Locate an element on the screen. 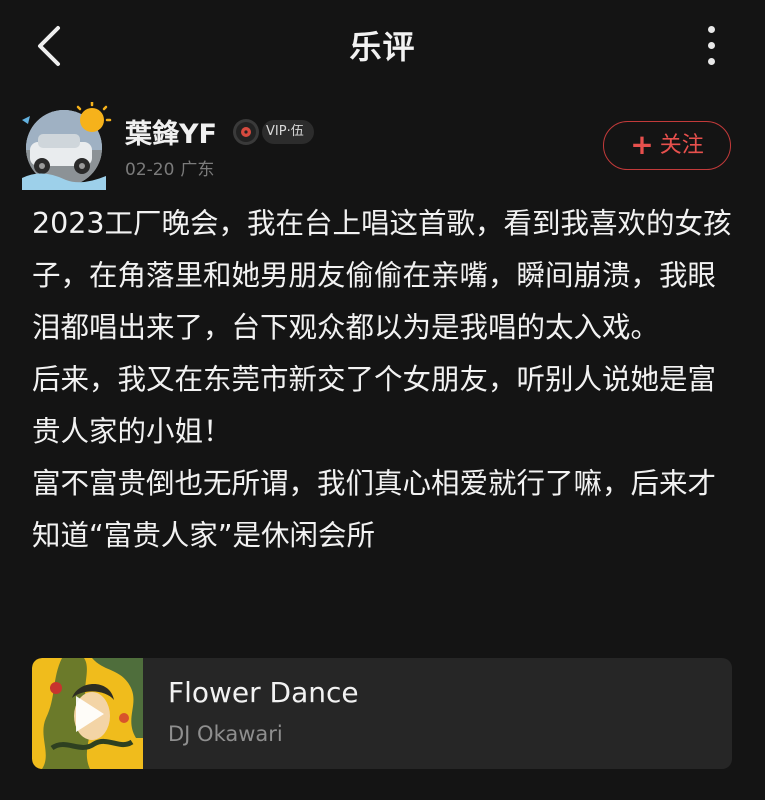 This screenshot has height=800, width=765. play-icon is located at coordinates (87, 713).